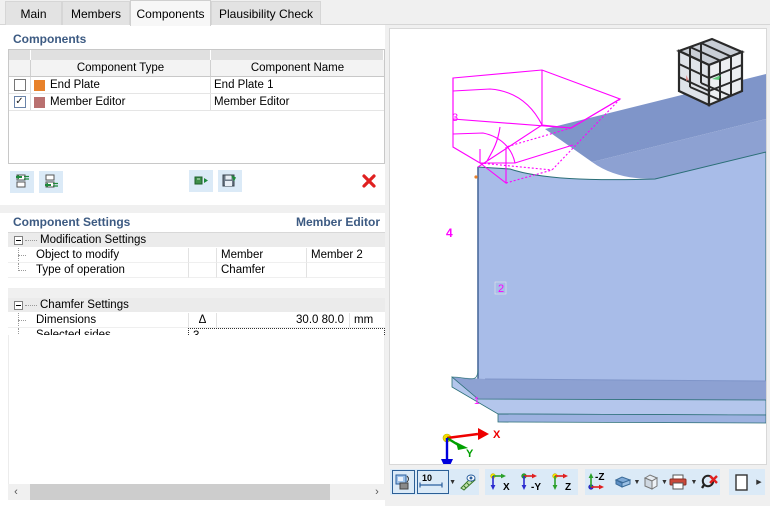 Image resolution: width=770 pixels, height=506 pixels. I want to click on tree-branch-icon, so click(22, 320).